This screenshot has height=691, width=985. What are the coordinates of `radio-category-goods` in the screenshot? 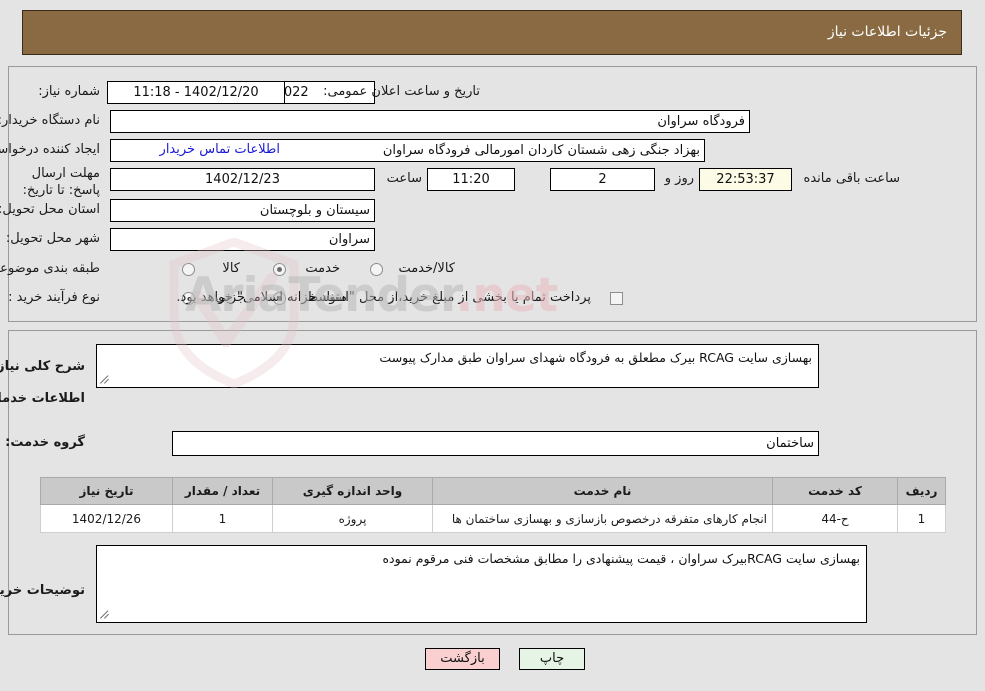 It's located at (188, 269).